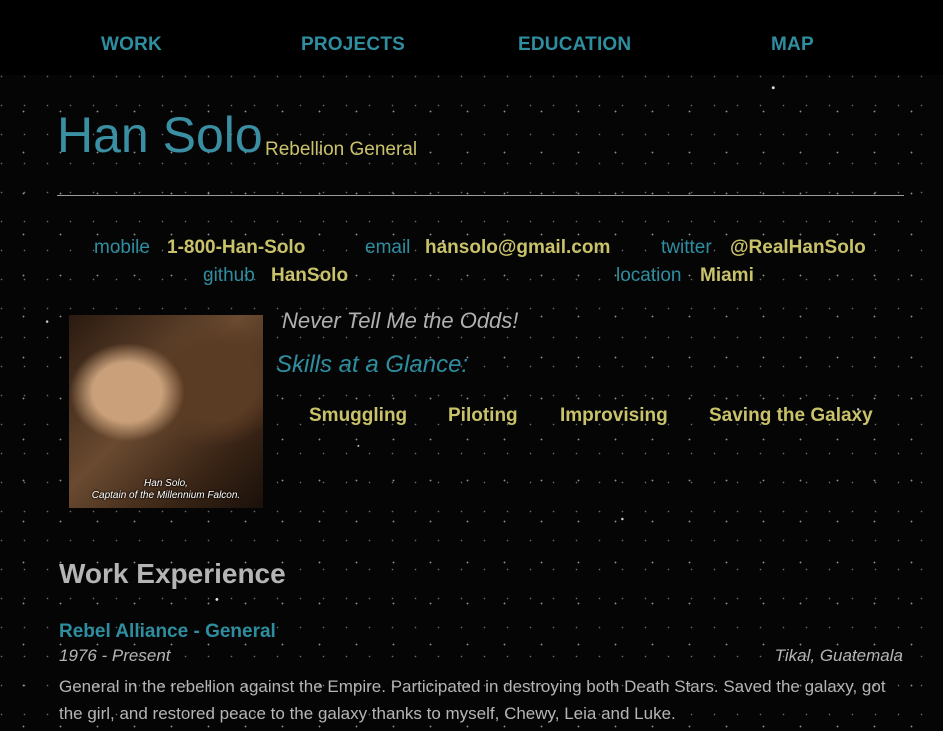 Image resolution: width=943 pixels, height=731 pixels. What do you see at coordinates (791, 415) in the screenshot?
I see `skill-item: Saving the Galaxy` at bounding box center [791, 415].